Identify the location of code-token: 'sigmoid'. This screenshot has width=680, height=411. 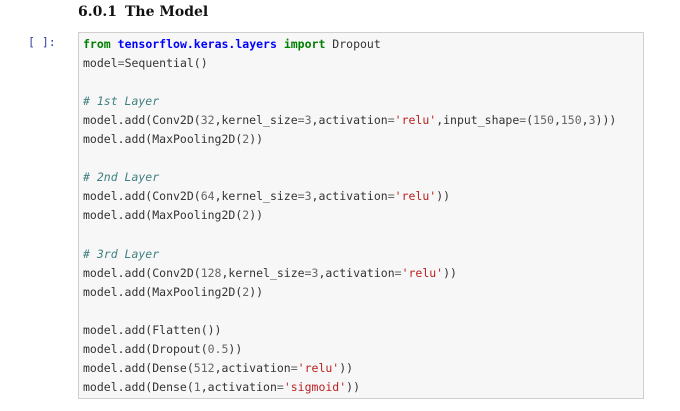
(315, 386).